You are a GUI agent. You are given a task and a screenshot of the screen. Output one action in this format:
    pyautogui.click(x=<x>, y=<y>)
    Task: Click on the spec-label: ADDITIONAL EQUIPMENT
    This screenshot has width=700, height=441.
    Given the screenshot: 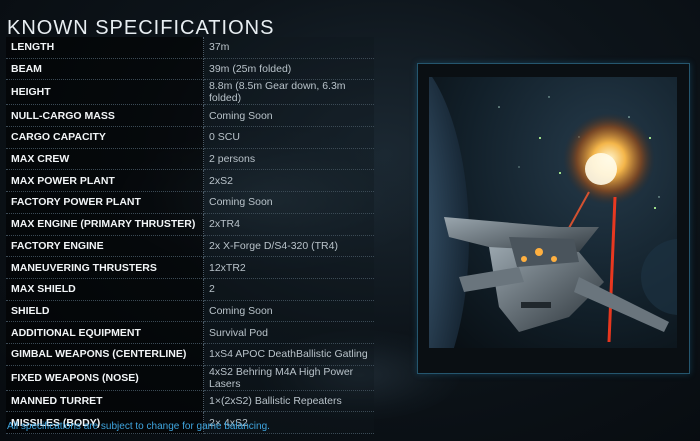 What is the action you would take?
    pyautogui.click(x=105, y=332)
    